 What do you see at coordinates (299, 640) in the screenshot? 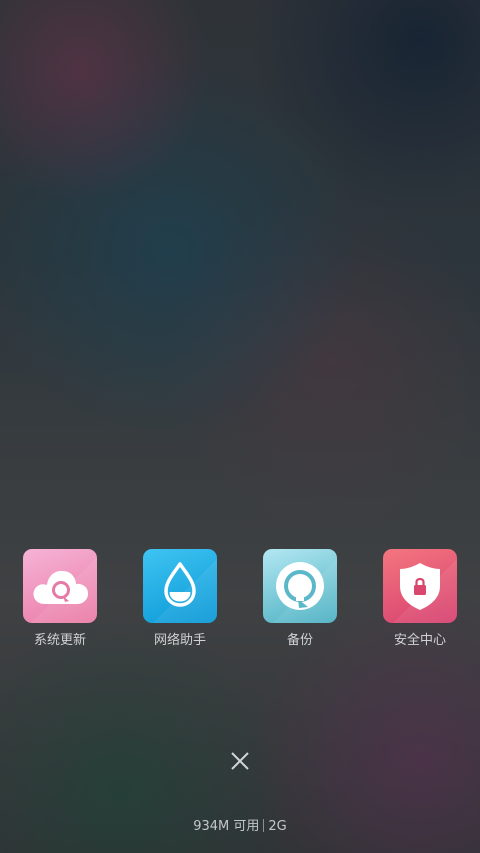
I see `app-label-backup: 备份` at bounding box center [299, 640].